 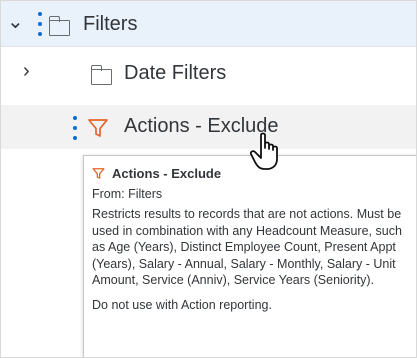 I want to click on tree-node-label: Date Filters, so click(x=175, y=73).